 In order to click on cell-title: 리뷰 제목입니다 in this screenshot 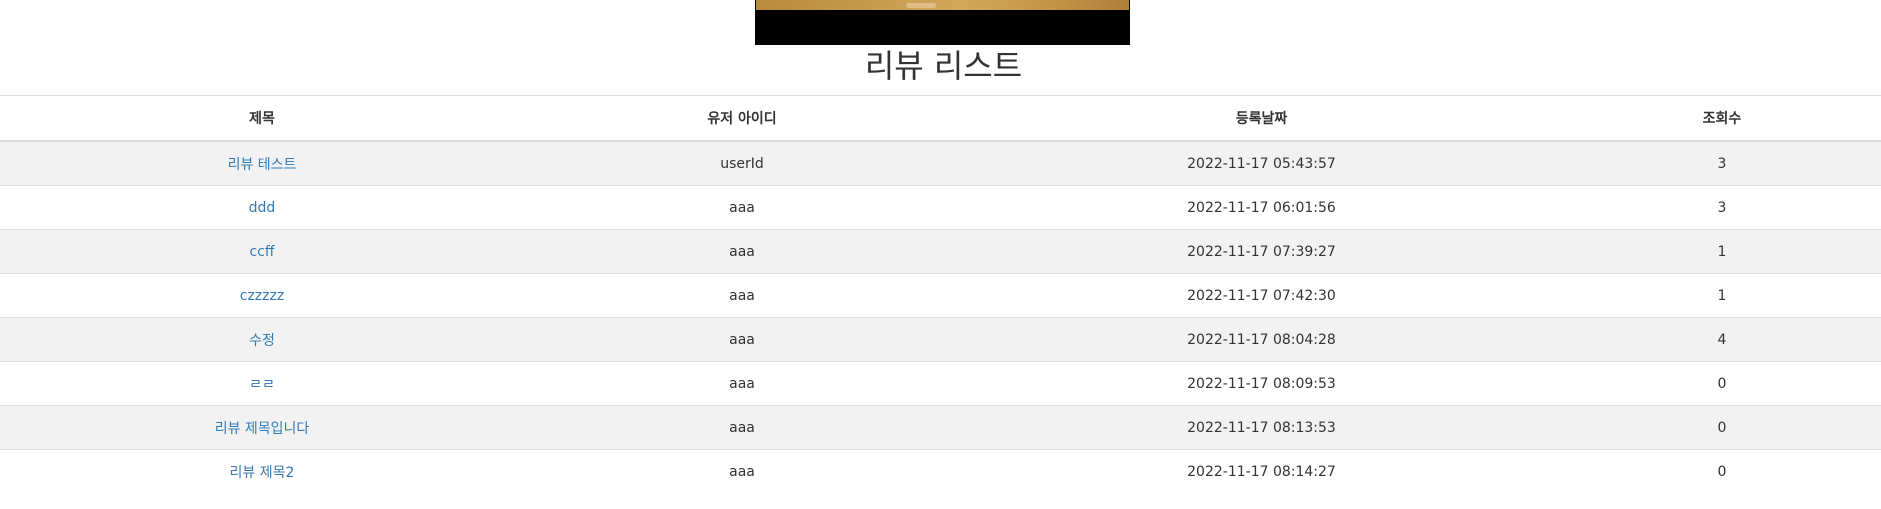, I will do `click(262, 427)`.